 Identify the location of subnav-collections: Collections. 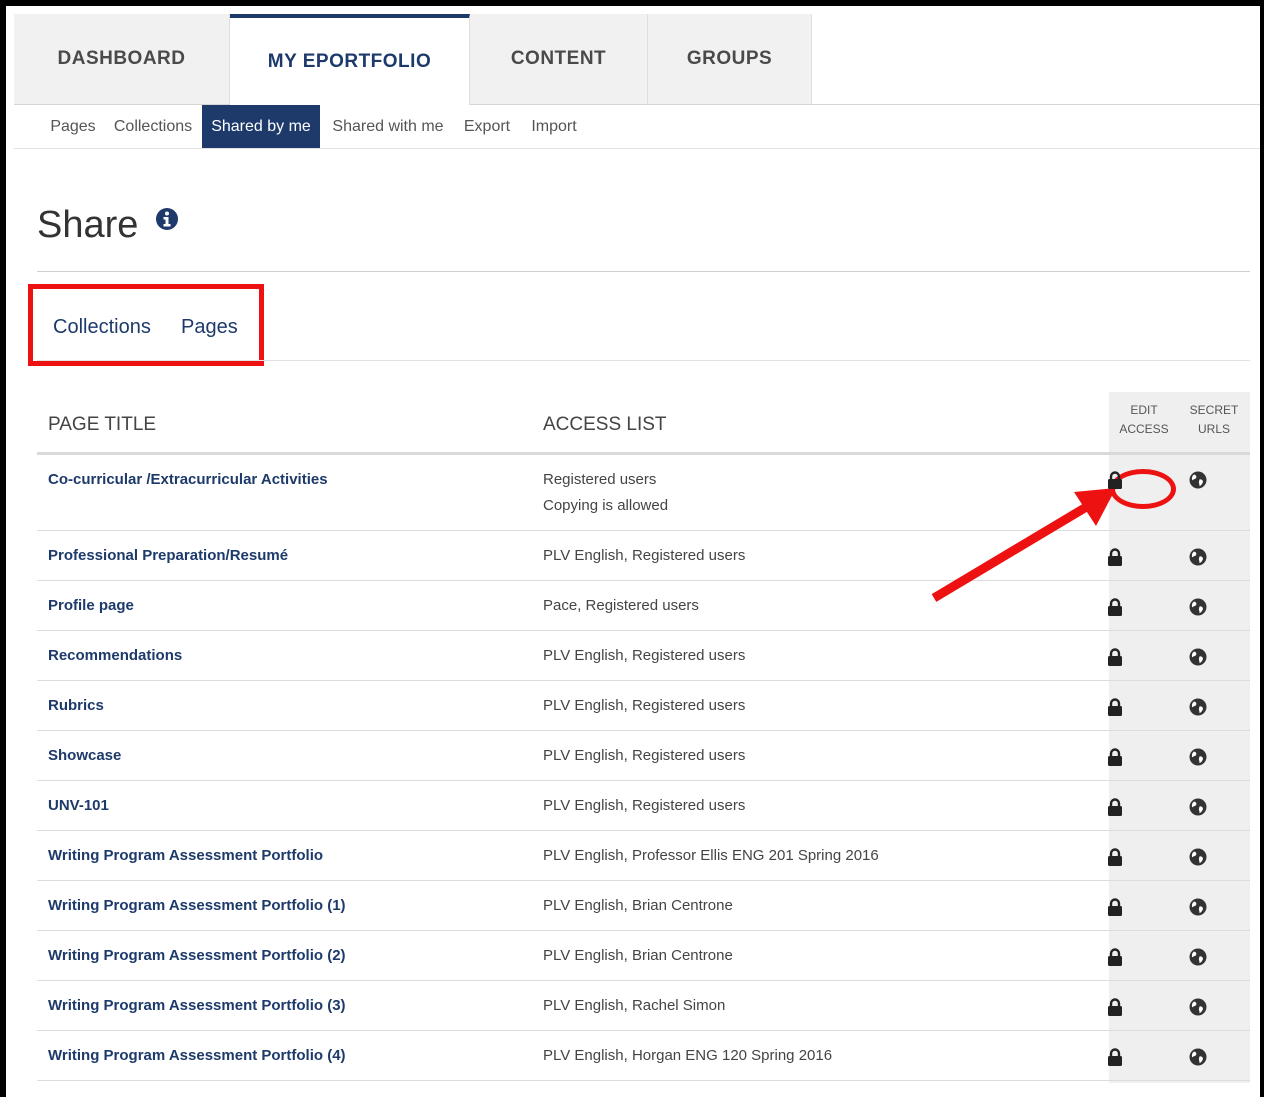
(153, 126).